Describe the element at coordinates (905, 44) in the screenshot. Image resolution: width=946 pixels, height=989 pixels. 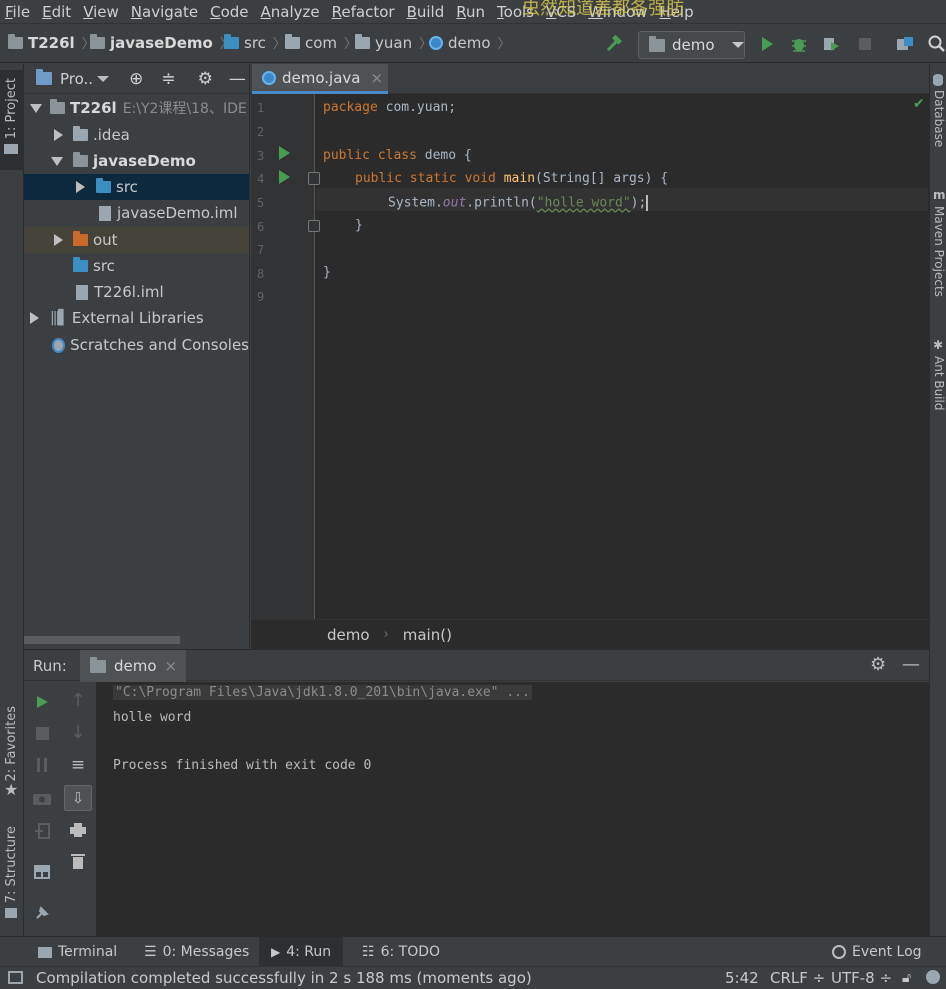
I see `project-structure-icon` at that location.